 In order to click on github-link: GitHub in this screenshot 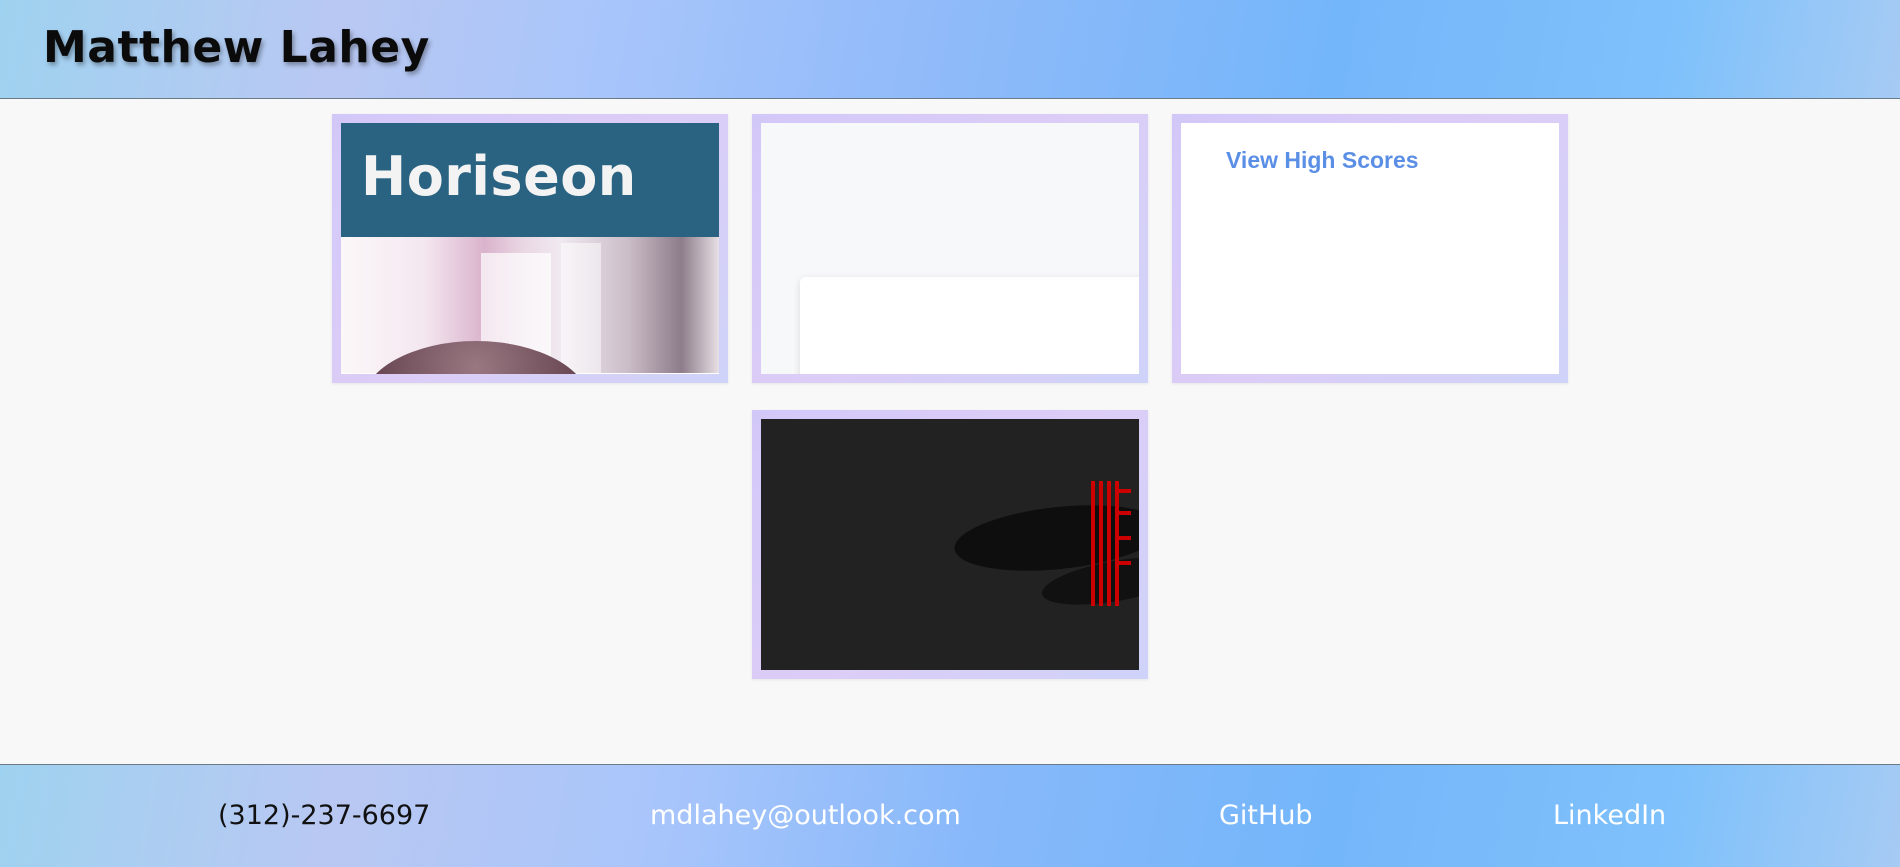, I will do `click(1266, 816)`.